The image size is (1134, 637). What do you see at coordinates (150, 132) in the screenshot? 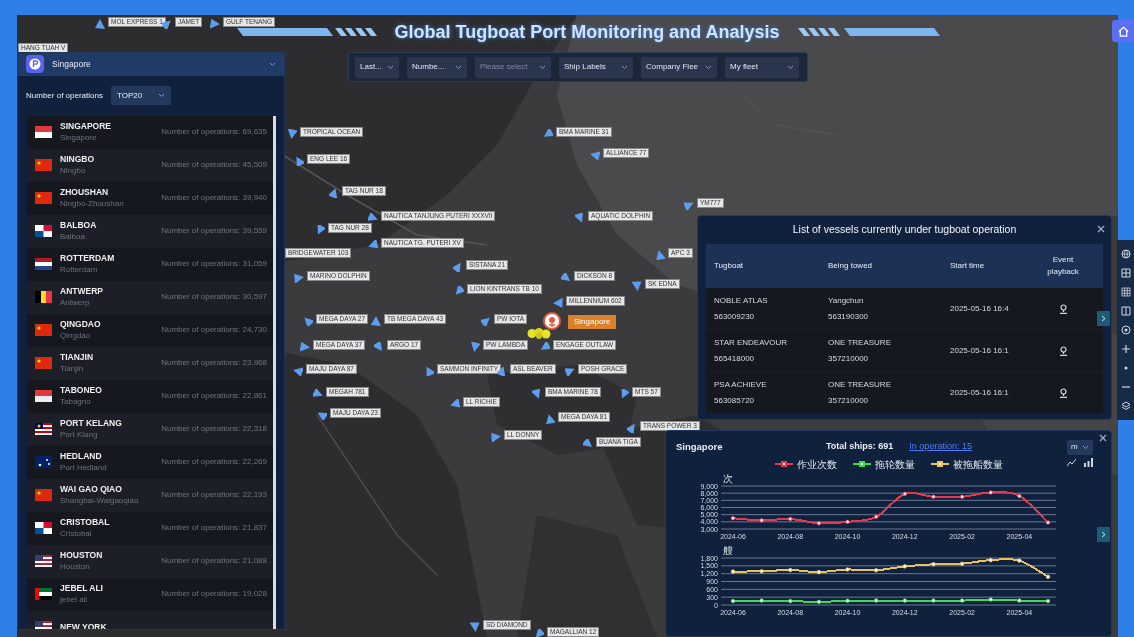
I see `port-row: SINGAPORE Singapore Number of operations: 69,635` at bounding box center [150, 132].